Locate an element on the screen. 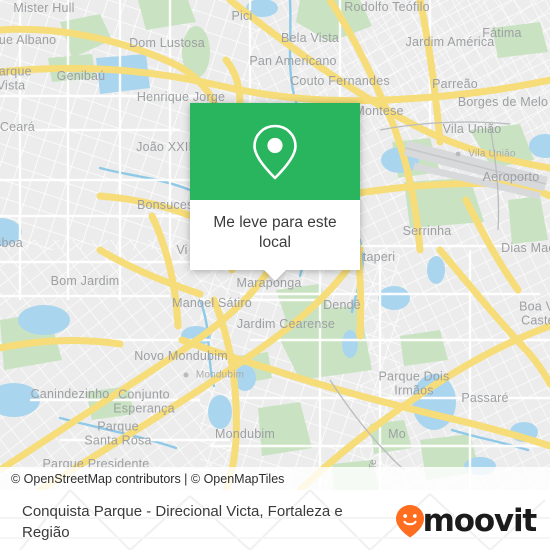  popup-header is located at coordinates (275, 151).